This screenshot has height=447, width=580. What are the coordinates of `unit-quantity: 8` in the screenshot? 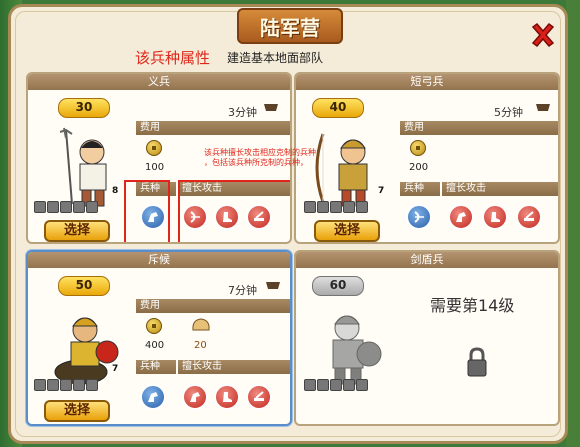 It's located at (115, 191).